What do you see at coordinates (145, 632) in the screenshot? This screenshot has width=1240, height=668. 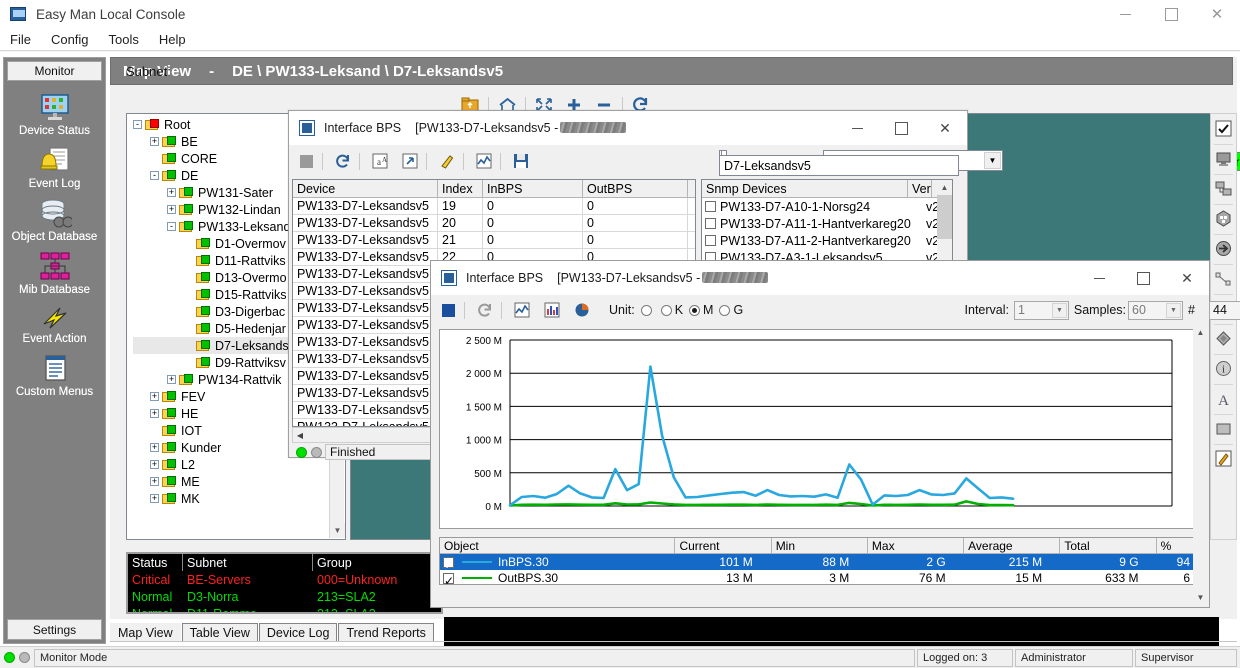 I see `tab-map-view: Map View` at bounding box center [145, 632].